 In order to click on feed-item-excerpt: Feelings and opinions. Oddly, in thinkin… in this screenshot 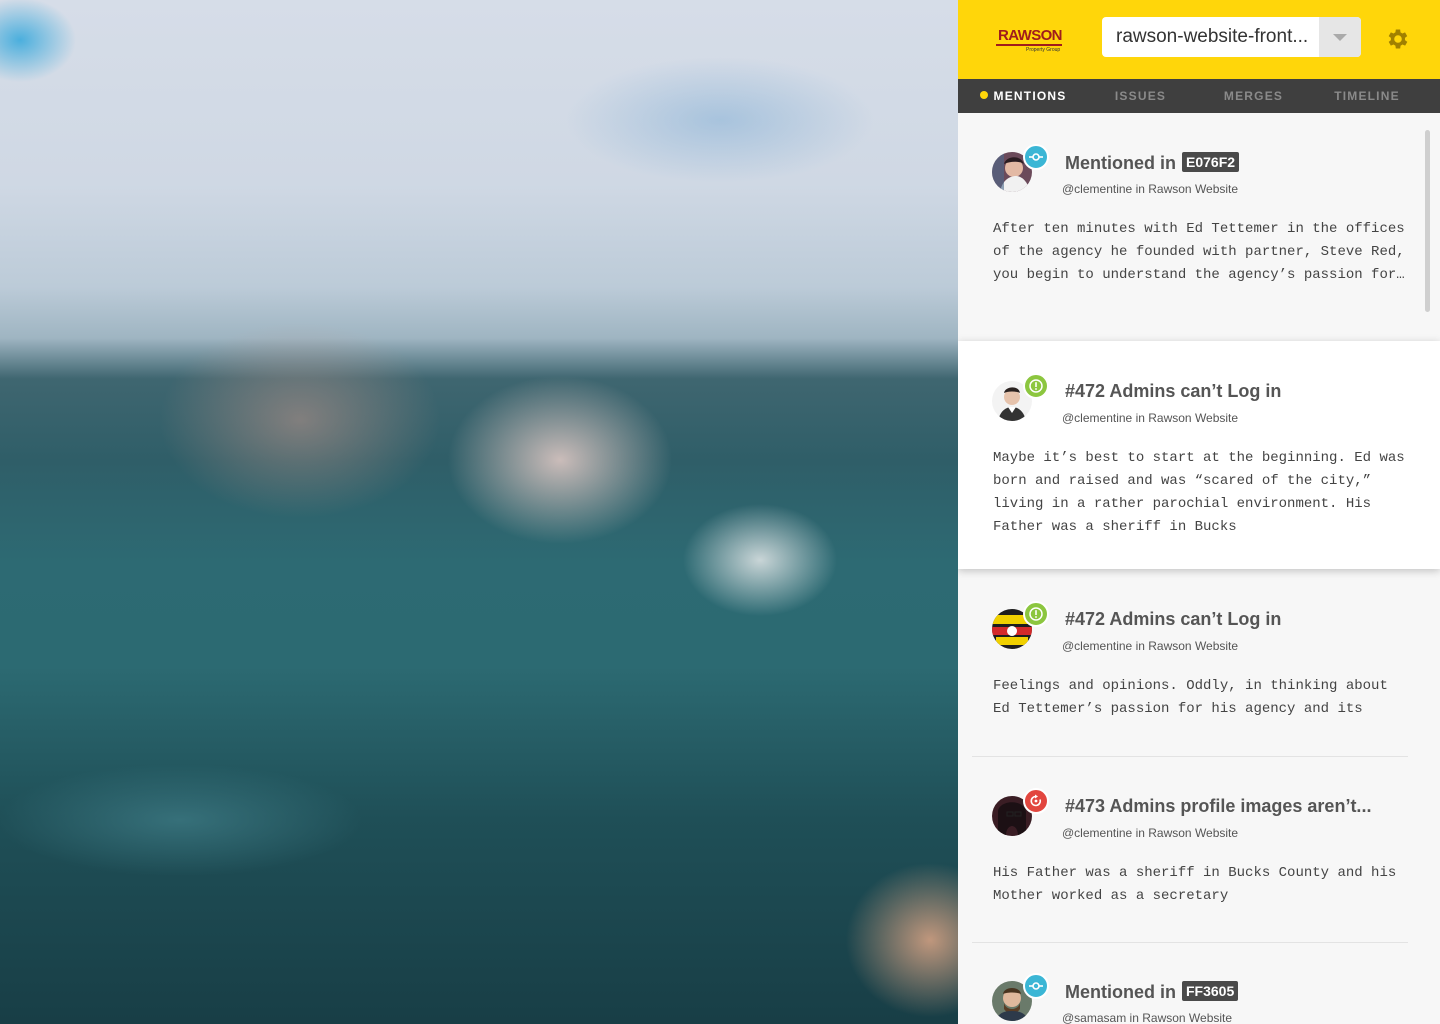, I will do `click(1190, 697)`.